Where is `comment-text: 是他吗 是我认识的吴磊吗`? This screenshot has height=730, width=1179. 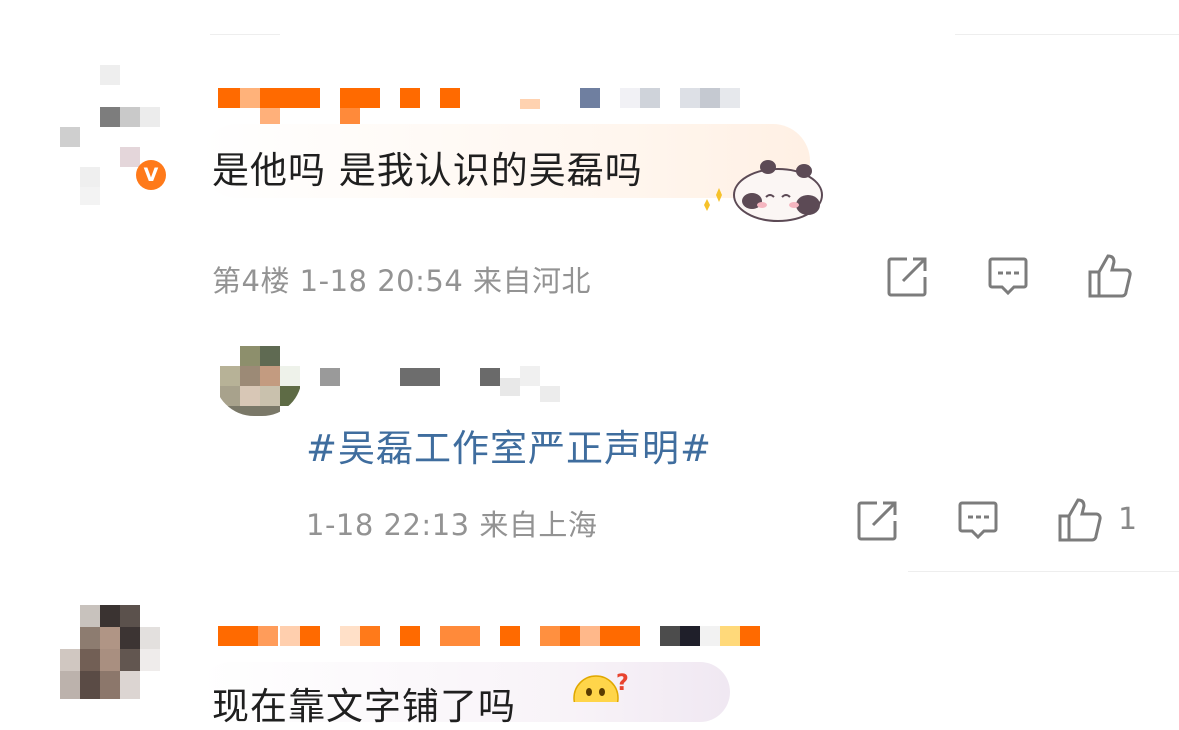
comment-text: 是他吗 是我认识的吴磊吗 is located at coordinates (427, 170).